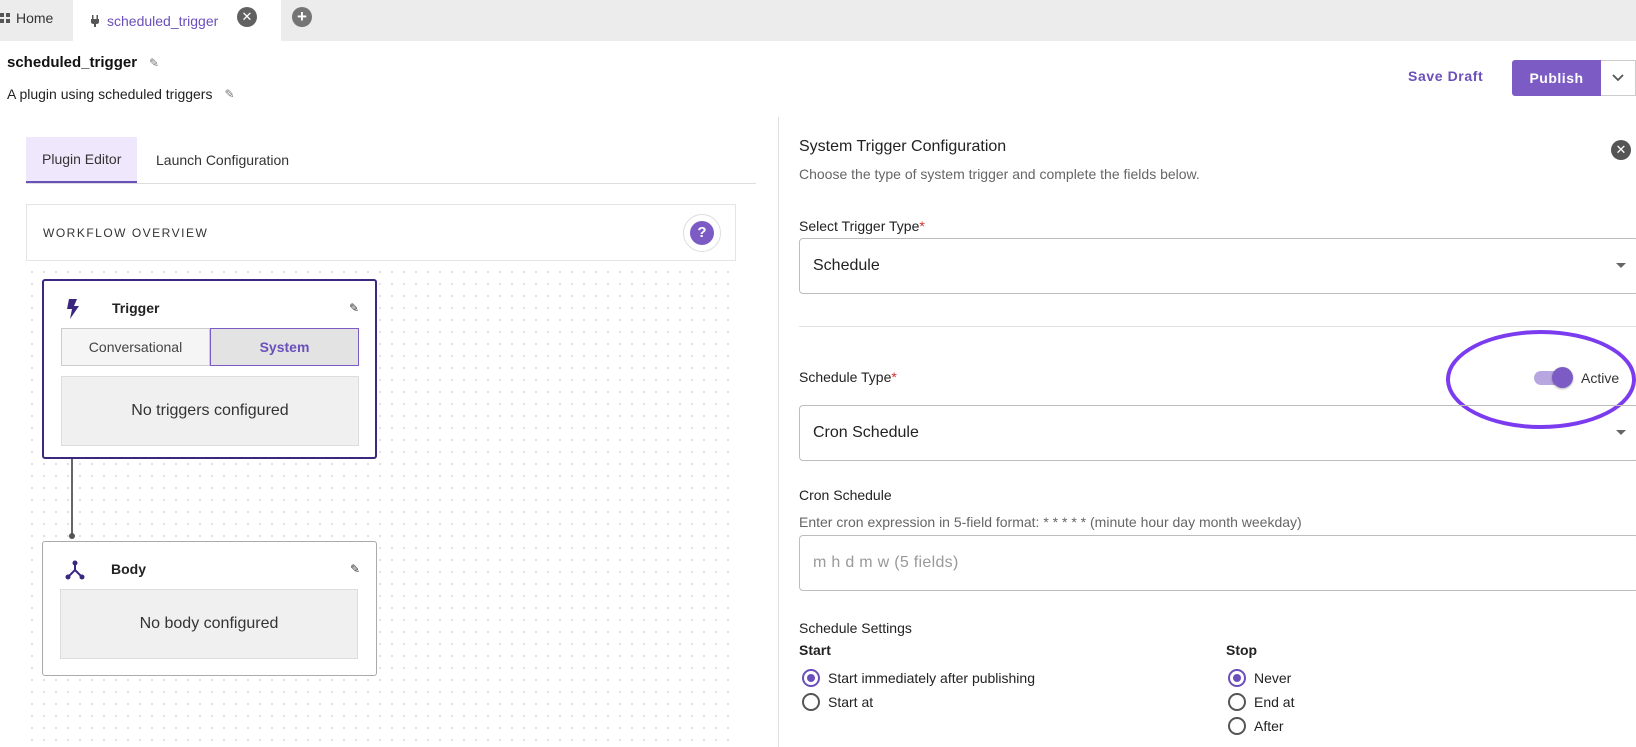 This screenshot has width=1636, height=747. Describe the element at coordinates (1445, 76) in the screenshot. I see `save-draft-button: Save Draft` at that location.